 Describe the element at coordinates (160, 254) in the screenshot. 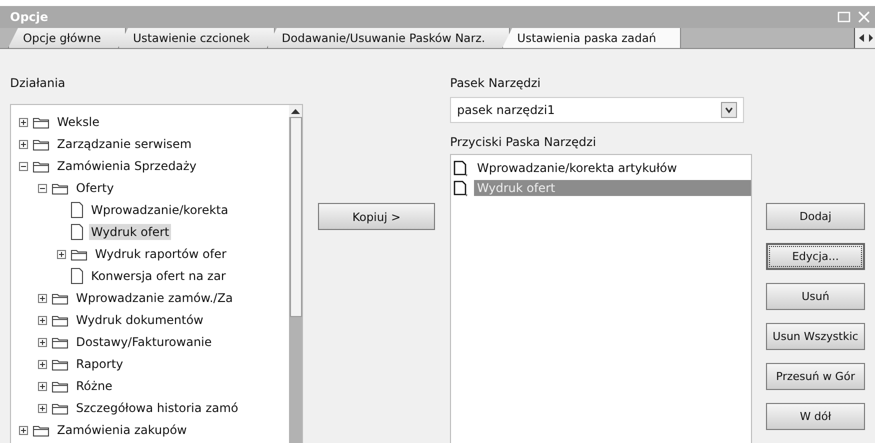

I see `tree-item: Wydruk raportów ofer` at that location.